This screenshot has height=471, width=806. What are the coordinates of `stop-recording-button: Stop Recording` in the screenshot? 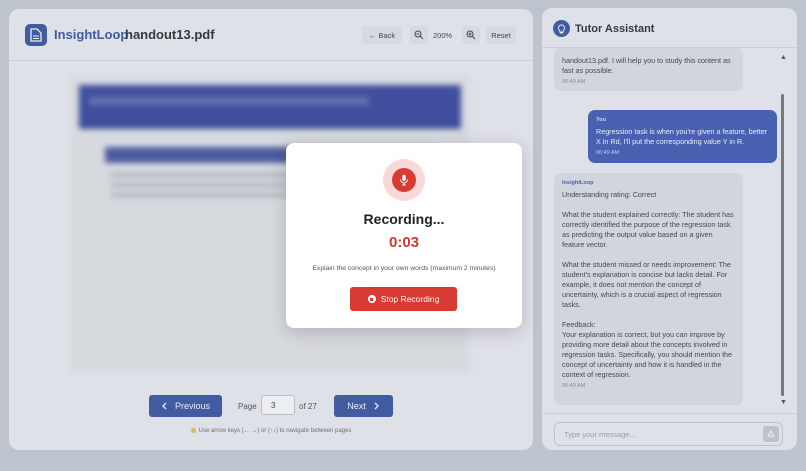 It's located at (403, 299).